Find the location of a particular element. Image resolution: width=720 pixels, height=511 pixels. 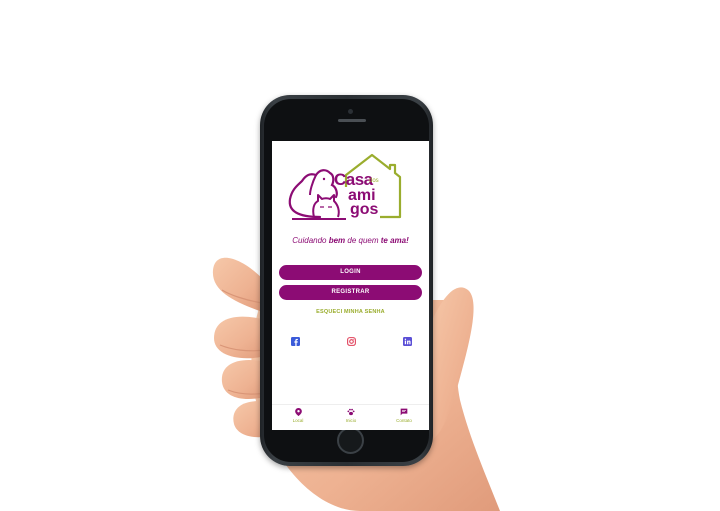

casa-dos-amigos-logo: Casa dos ami gos is located at coordinates (350, 191).